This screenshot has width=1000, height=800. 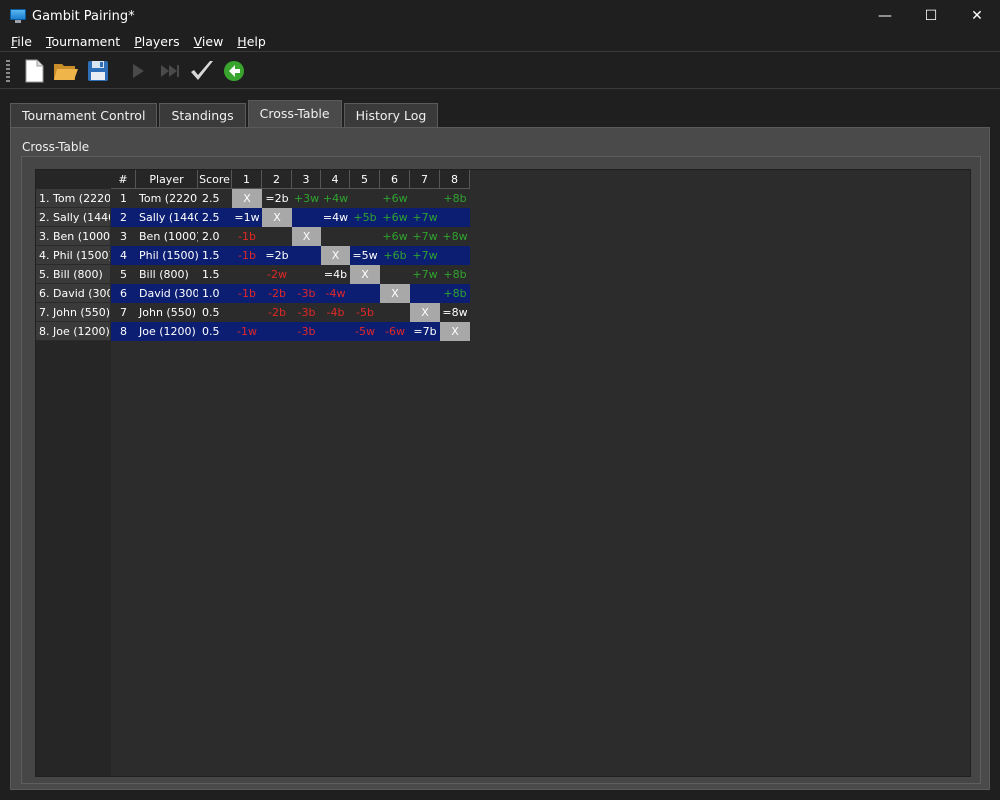 What do you see at coordinates (277, 255) in the screenshot?
I see `result-cell: =2b` at bounding box center [277, 255].